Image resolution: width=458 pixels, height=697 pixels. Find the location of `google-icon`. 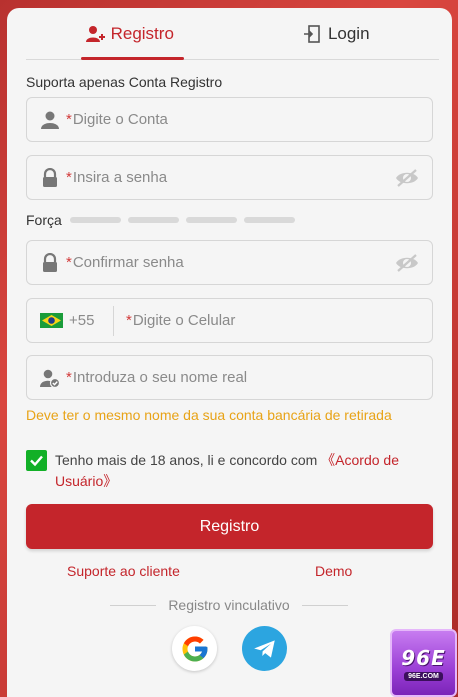

google-icon is located at coordinates (194, 648).